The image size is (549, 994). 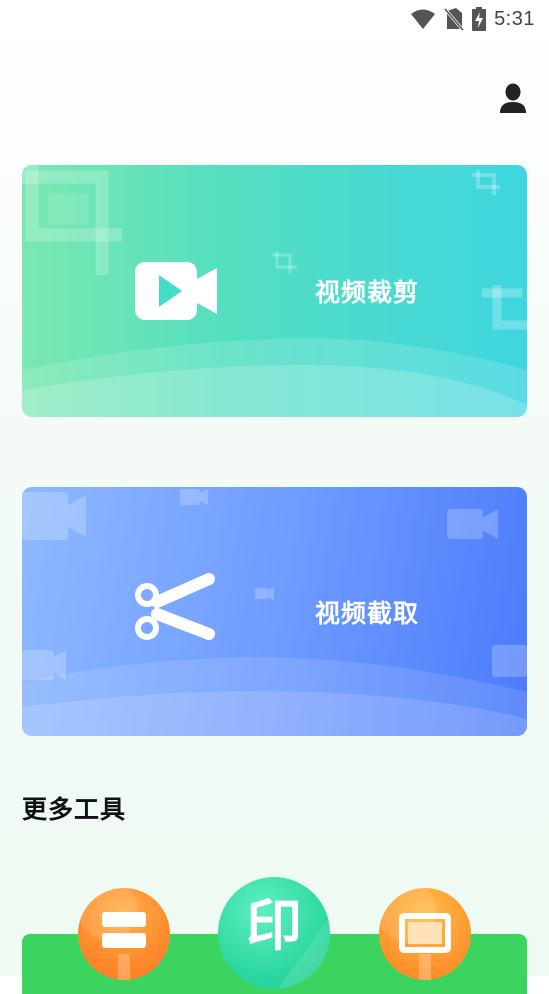 What do you see at coordinates (112, 934) in the screenshot?
I see `layout-icon` at bounding box center [112, 934].